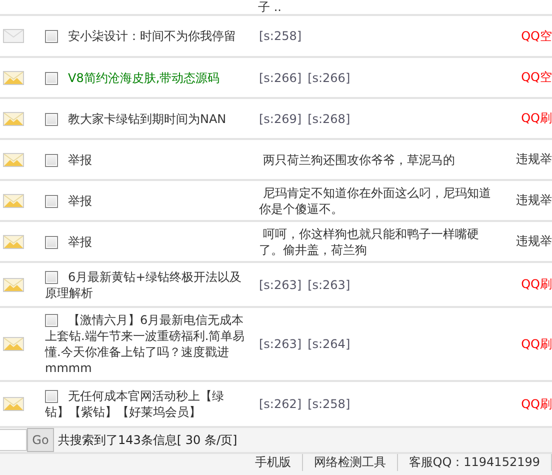 Image resolution: width=552 pixels, height=475 pixels. Describe the element at coordinates (13, 440) in the screenshot. I see `page-input` at that location.